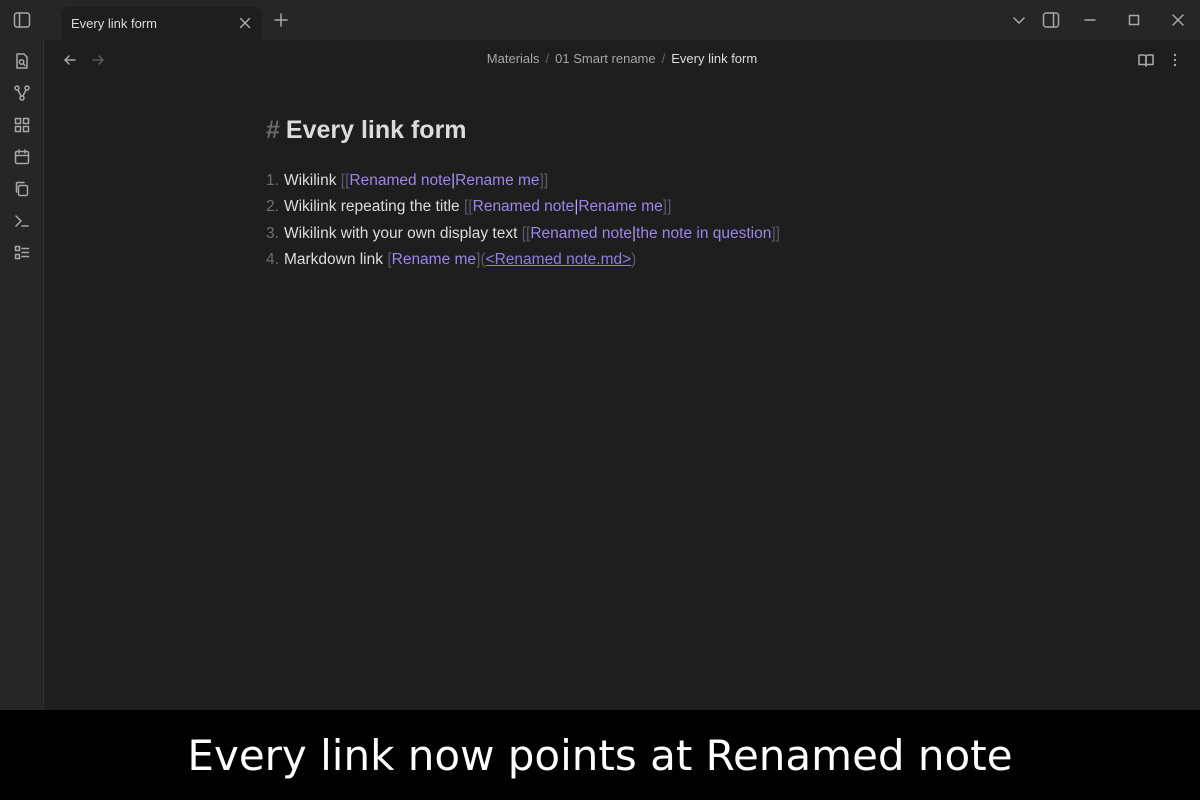  Describe the element at coordinates (1051, 20) in the screenshot. I see `right-sidebar-icon` at that location.